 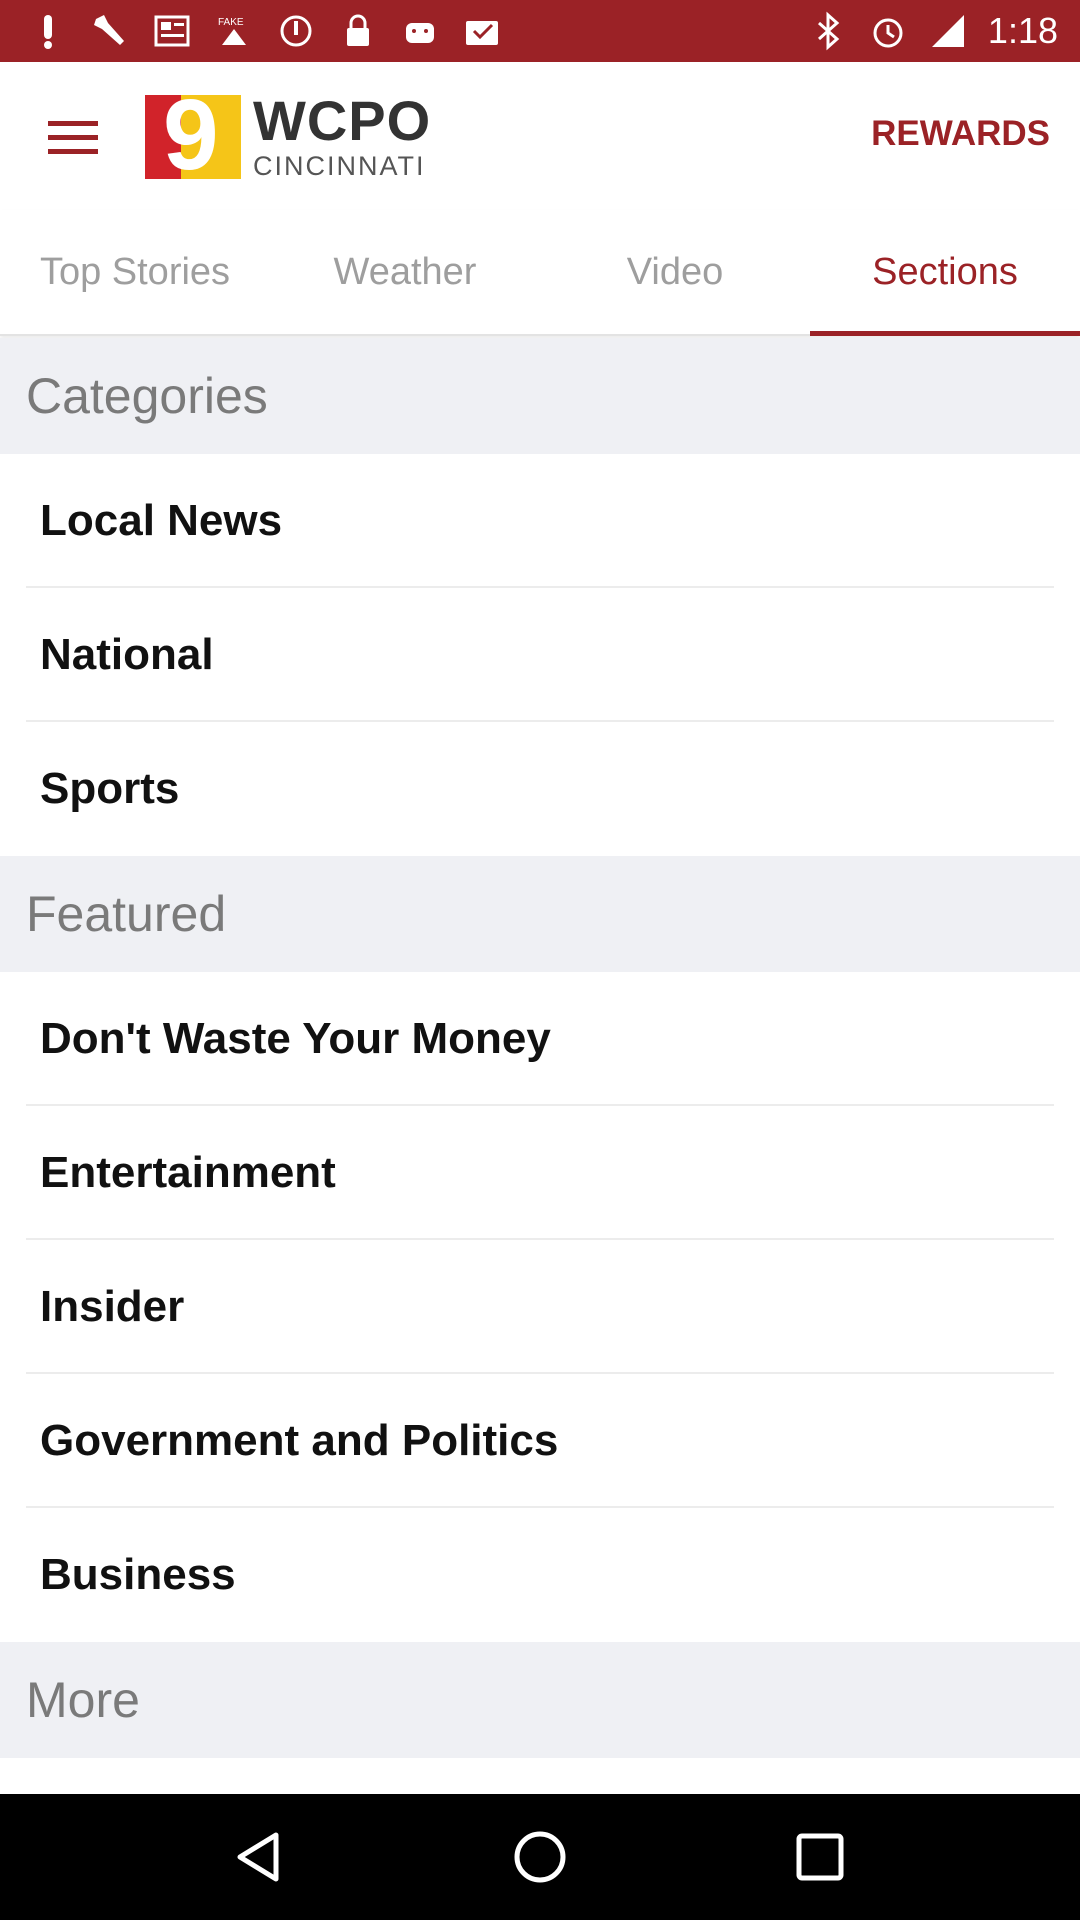 I want to click on section-header-categories: Categories, so click(x=540, y=396).